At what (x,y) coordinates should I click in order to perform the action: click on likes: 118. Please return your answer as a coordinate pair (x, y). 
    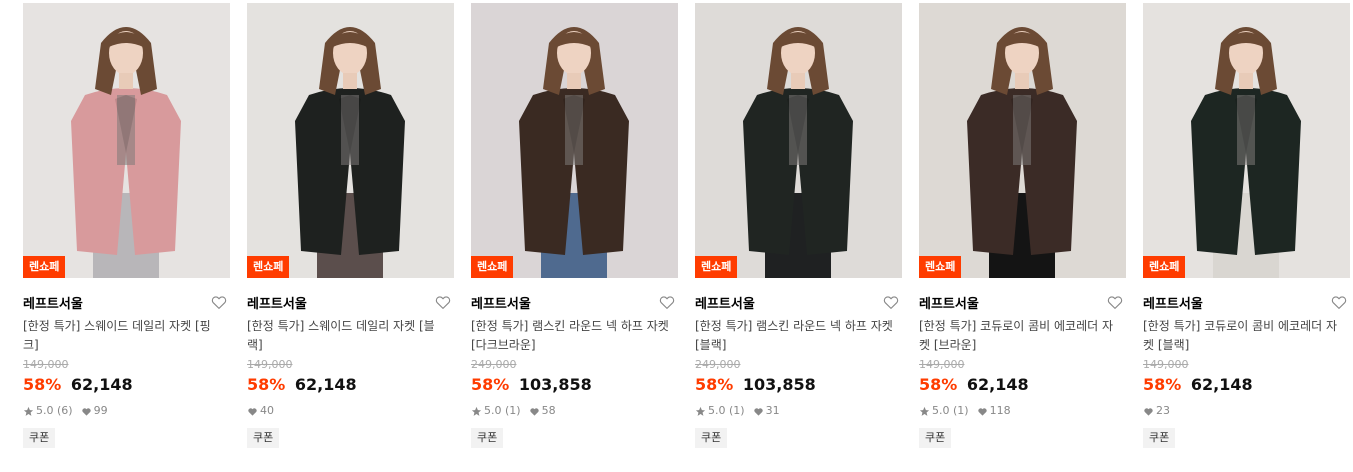
    Looking at the image, I should click on (994, 411).